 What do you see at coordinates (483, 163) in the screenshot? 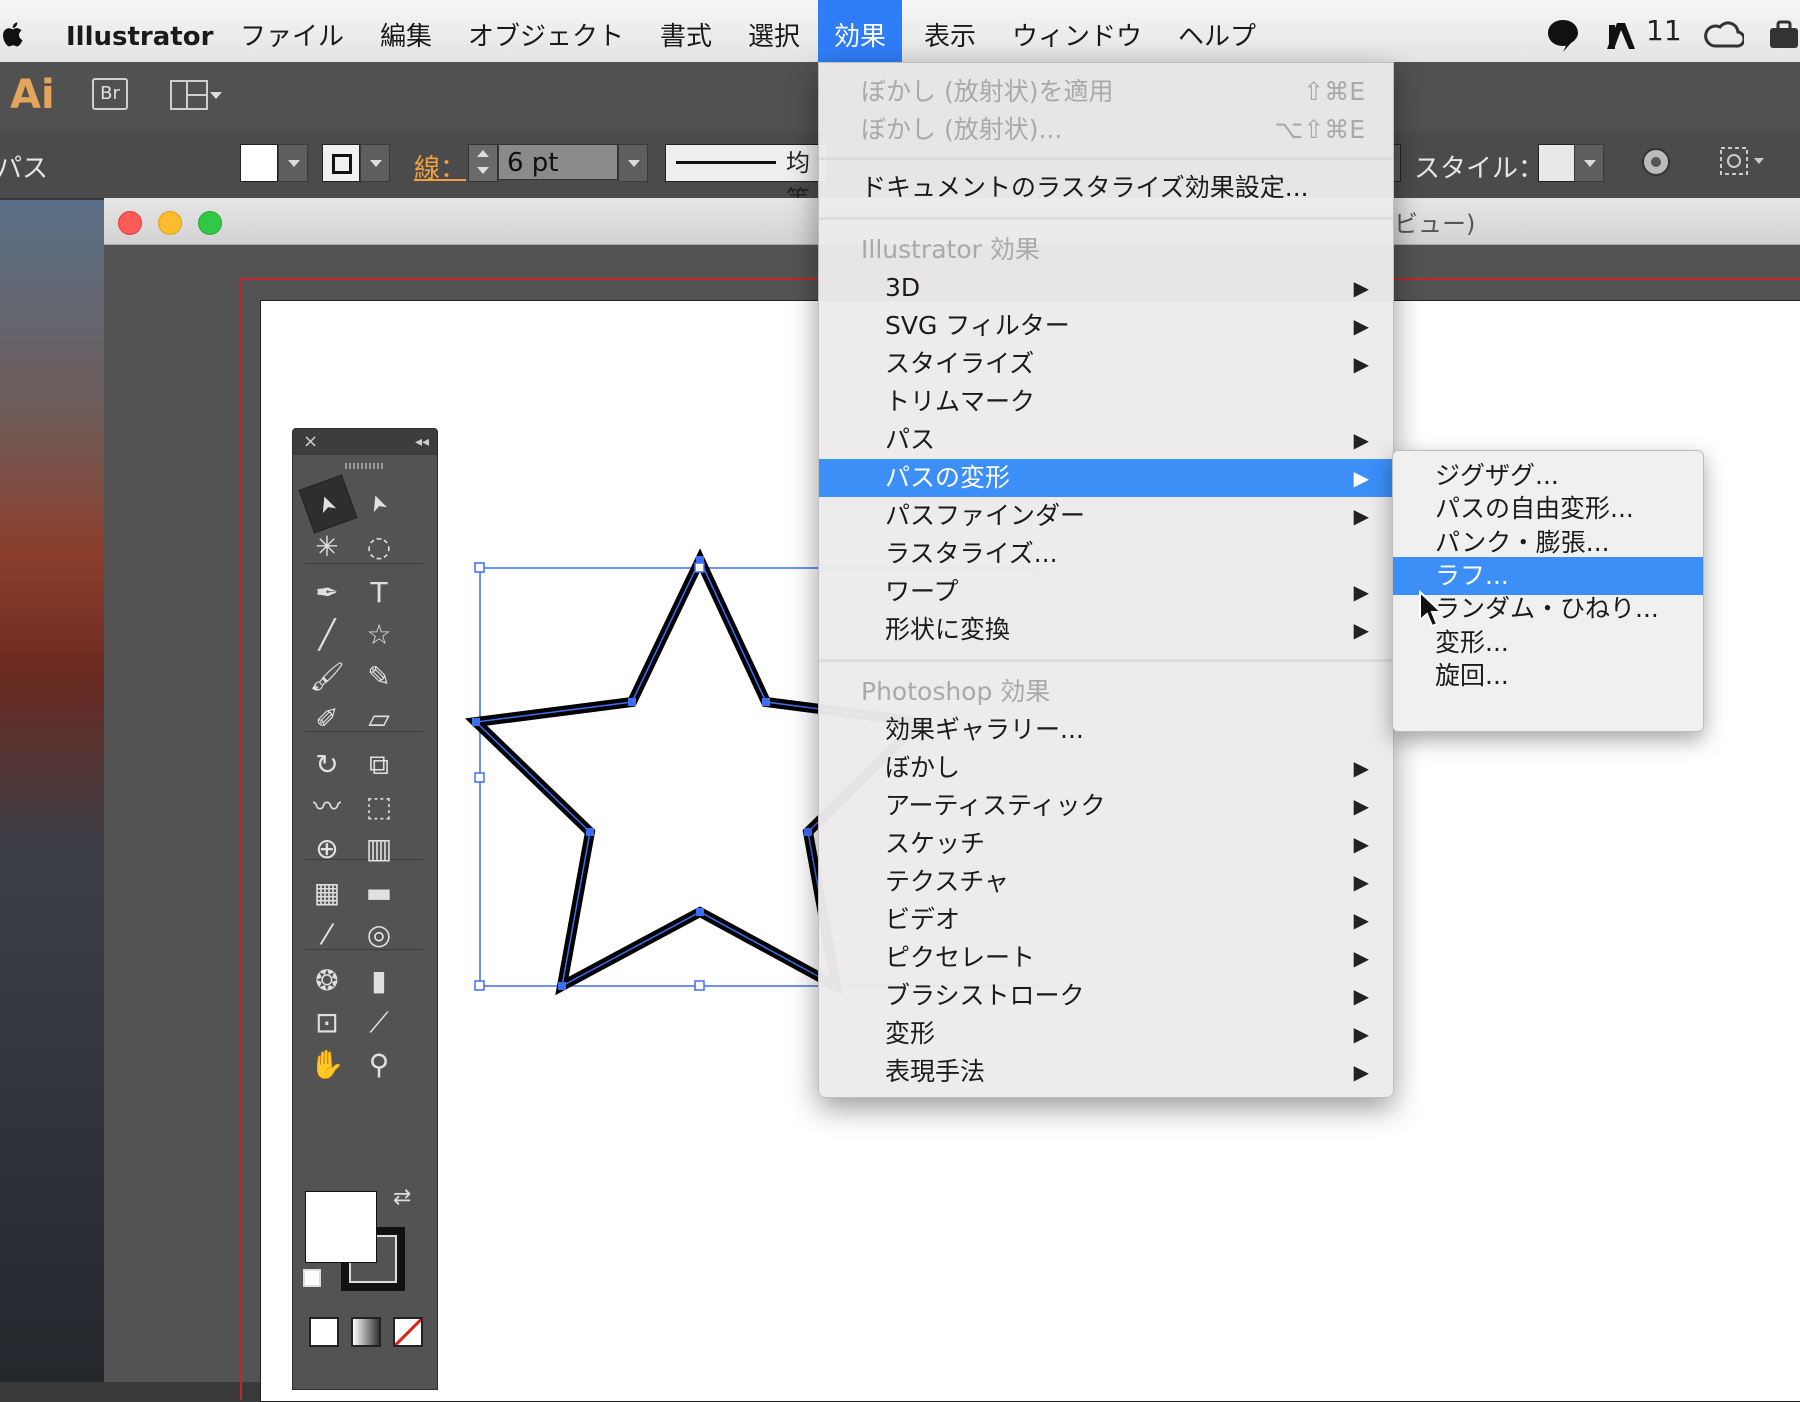
I see `stroke-stepper` at bounding box center [483, 163].